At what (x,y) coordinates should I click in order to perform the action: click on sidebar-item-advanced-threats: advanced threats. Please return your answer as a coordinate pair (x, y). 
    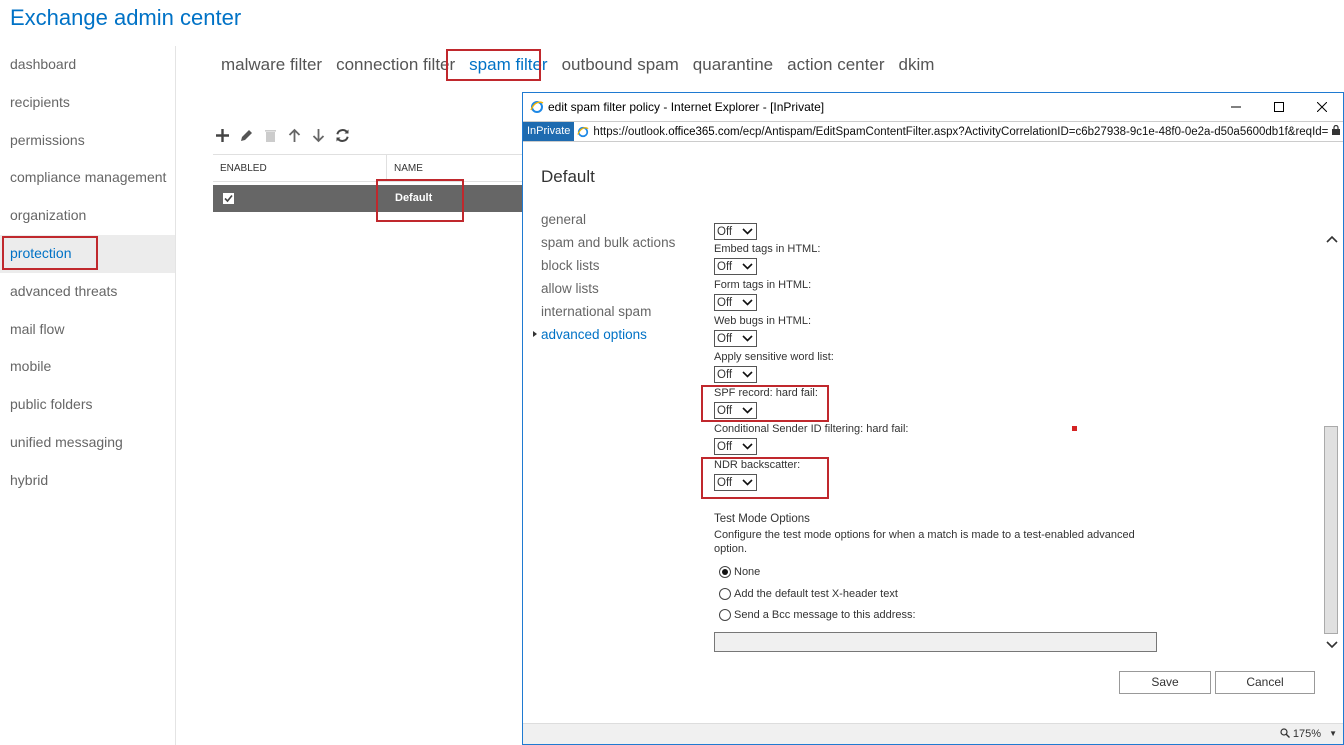
    Looking at the image, I should click on (87, 292).